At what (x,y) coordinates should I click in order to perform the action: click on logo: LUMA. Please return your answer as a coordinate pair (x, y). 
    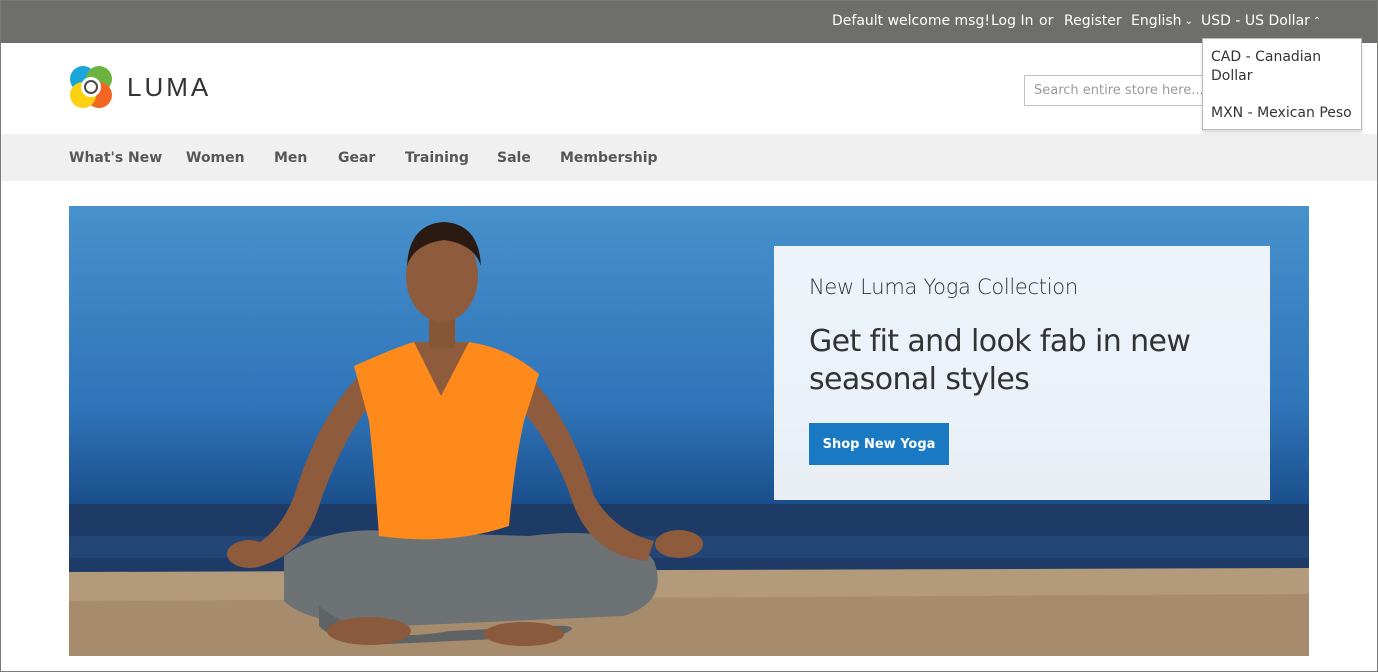
    Looking at the image, I should click on (140, 87).